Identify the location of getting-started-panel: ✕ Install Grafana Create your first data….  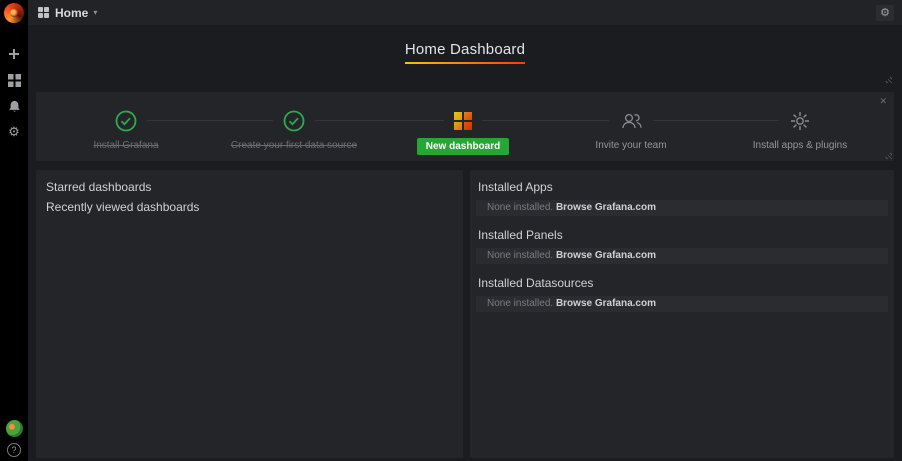
(465, 126).